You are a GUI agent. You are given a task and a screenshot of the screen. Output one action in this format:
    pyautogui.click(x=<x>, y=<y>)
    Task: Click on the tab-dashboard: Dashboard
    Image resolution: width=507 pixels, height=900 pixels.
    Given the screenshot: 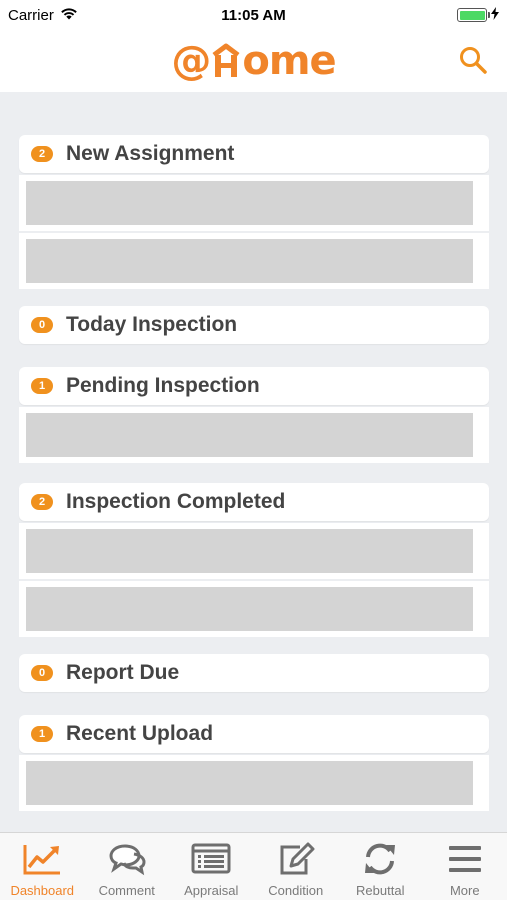 What is the action you would take?
    pyautogui.click(x=42, y=866)
    